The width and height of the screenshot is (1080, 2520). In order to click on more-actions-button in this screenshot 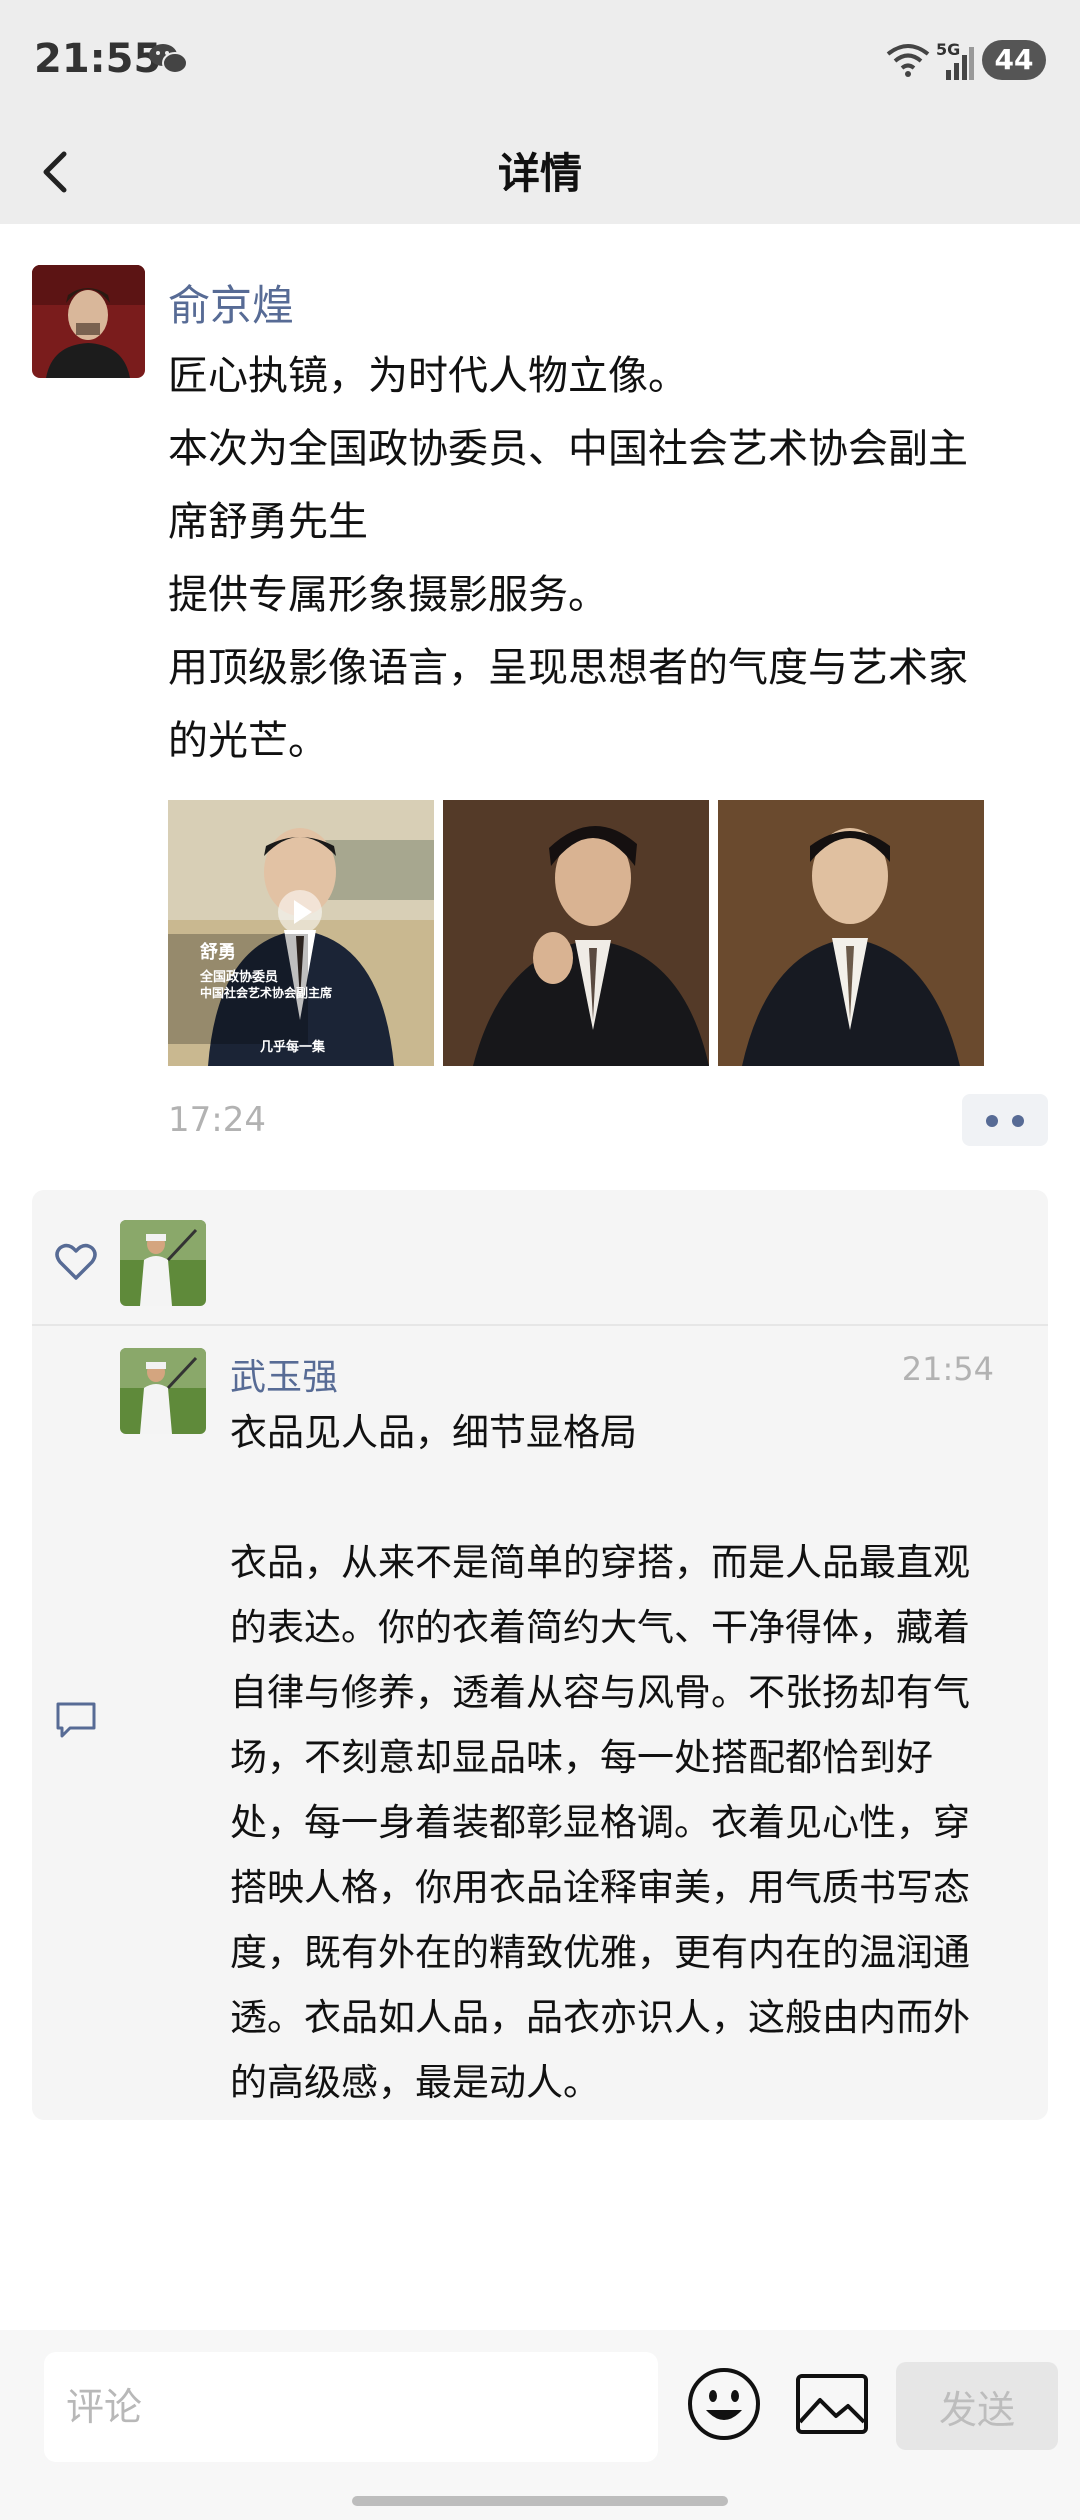, I will do `click(1005, 1120)`.